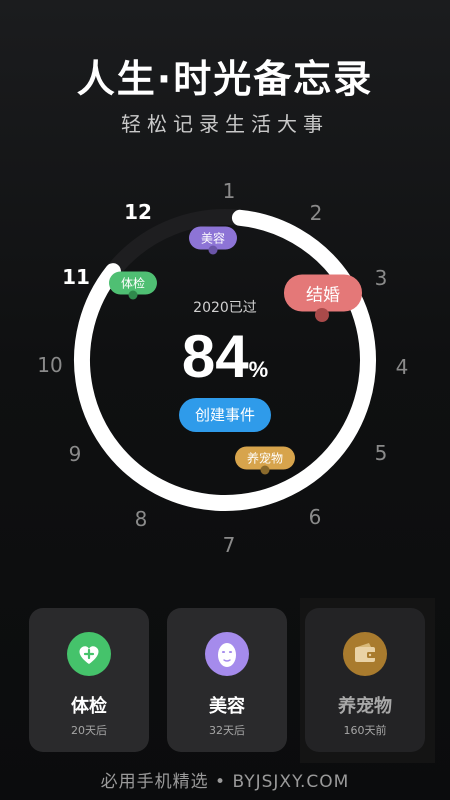 The width and height of the screenshot is (450, 800). What do you see at coordinates (227, 680) in the screenshot?
I see `card-beauty: 美容 32天后` at bounding box center [227, 680].